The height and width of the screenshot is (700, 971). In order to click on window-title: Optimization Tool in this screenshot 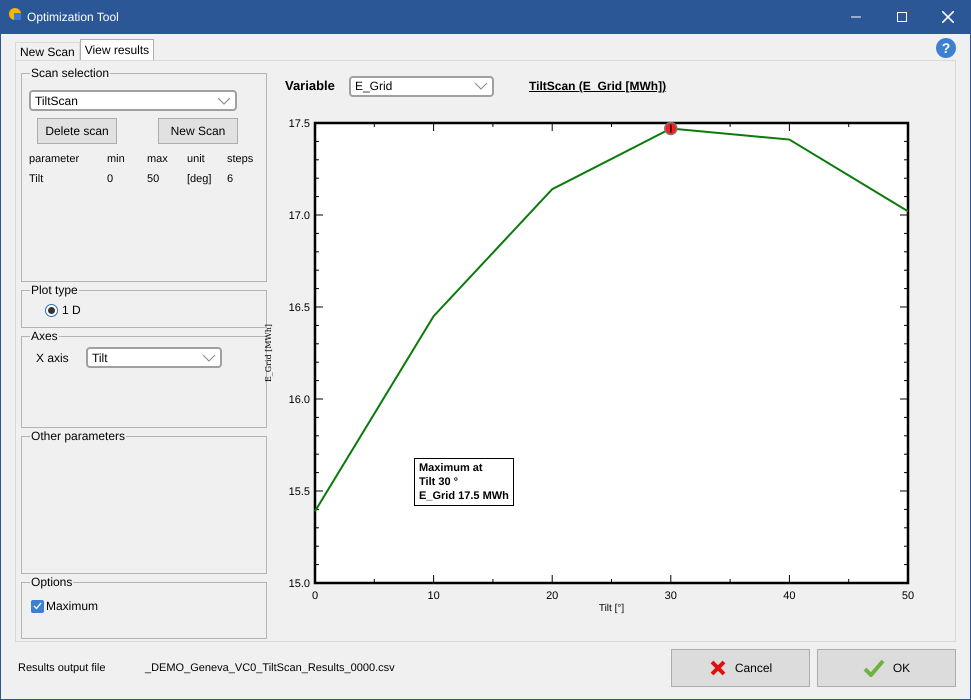, I will do `click(73, 17)`.